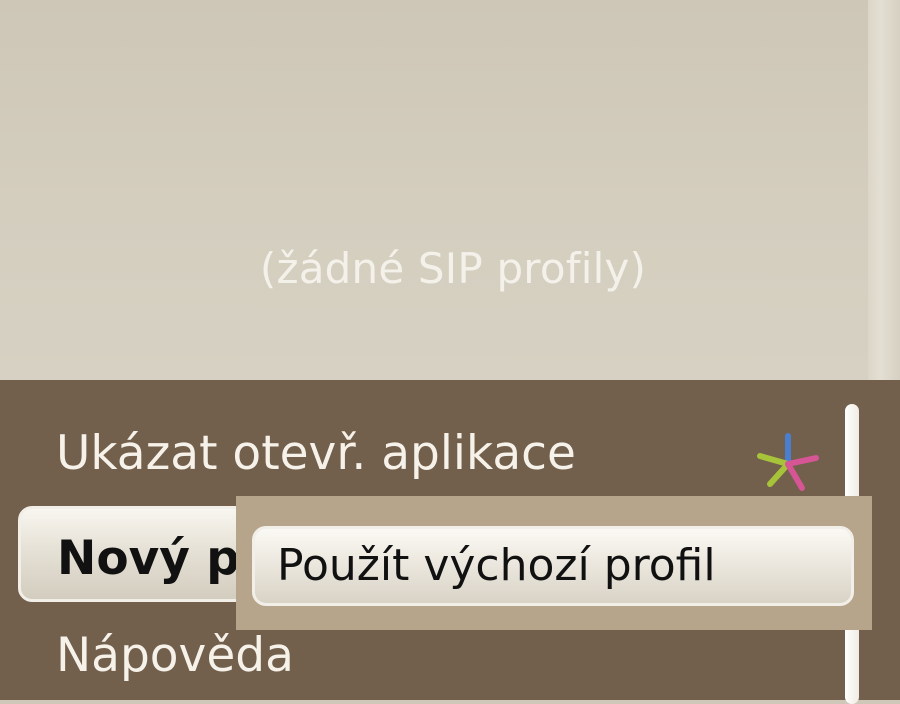 This screenshot has height=704, width=900. I want to click on menu-item-show-open-apps: Ukázat otevř. aplikace, so click(316, 453).